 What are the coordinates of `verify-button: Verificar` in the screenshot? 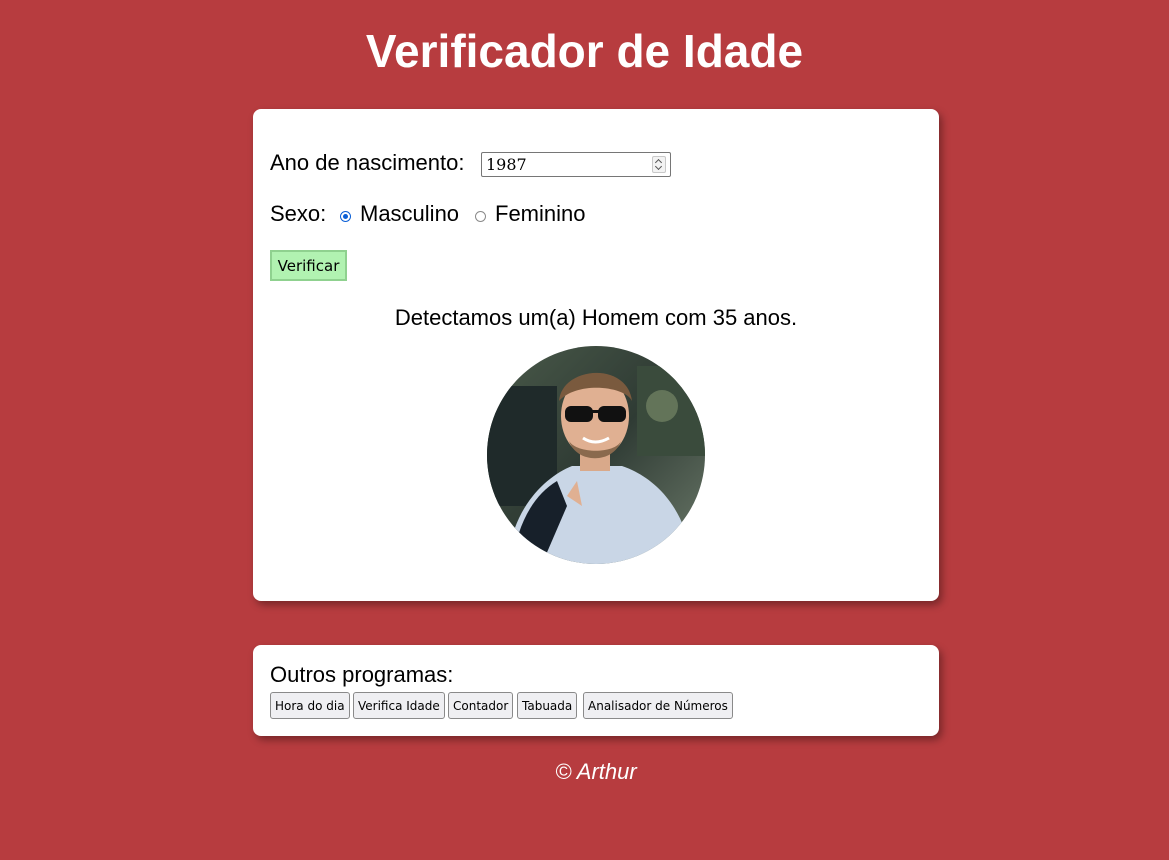 It's located at (308, 265).